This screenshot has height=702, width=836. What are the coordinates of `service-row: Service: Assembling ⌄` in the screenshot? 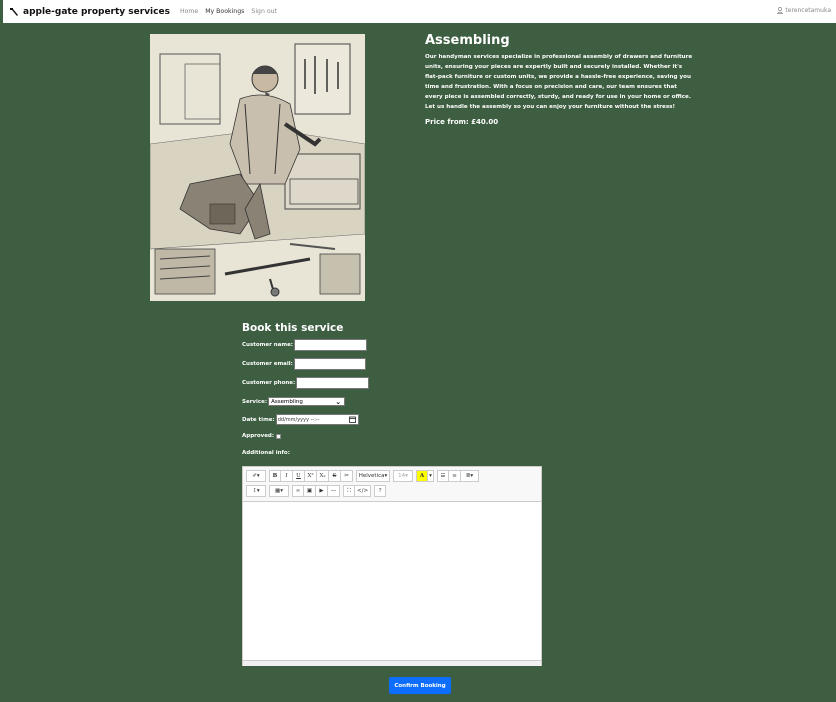 It's located at (294, 401).